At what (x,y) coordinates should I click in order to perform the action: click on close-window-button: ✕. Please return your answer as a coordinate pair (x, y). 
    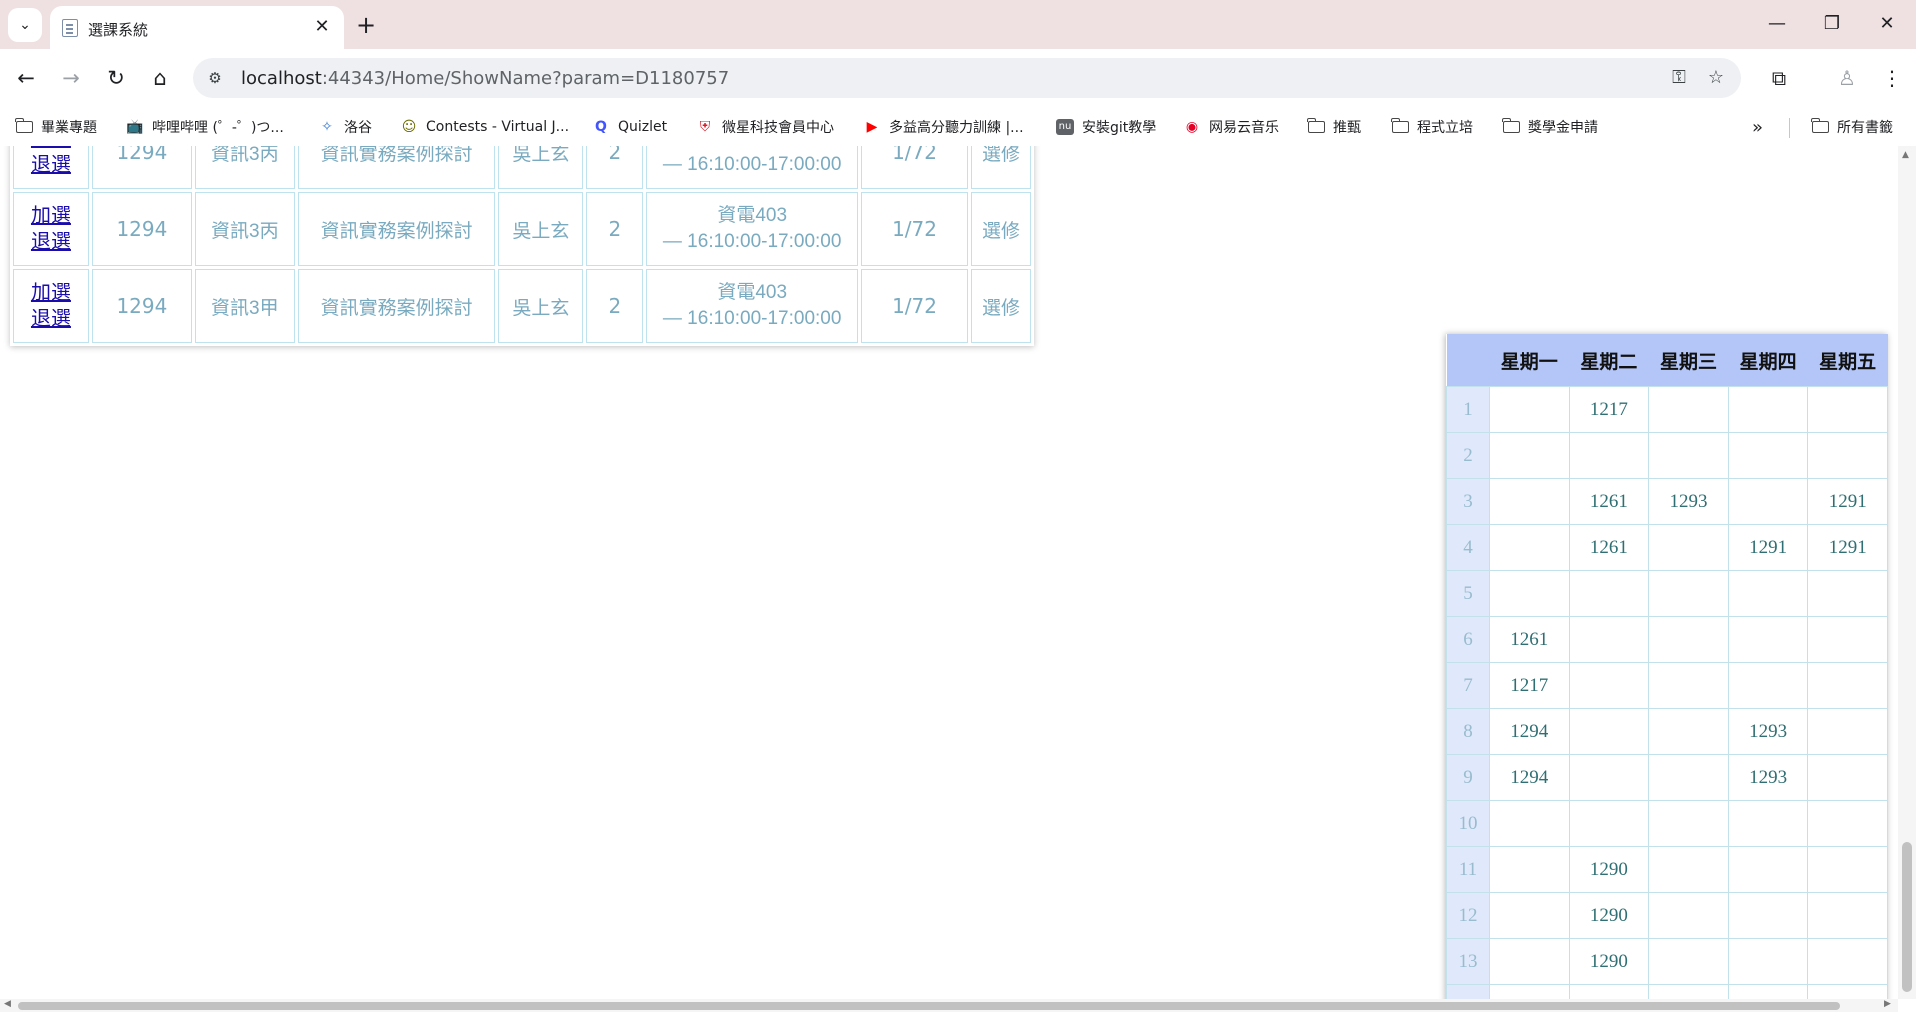
    Looking at the image, I should click on (1887, 24).